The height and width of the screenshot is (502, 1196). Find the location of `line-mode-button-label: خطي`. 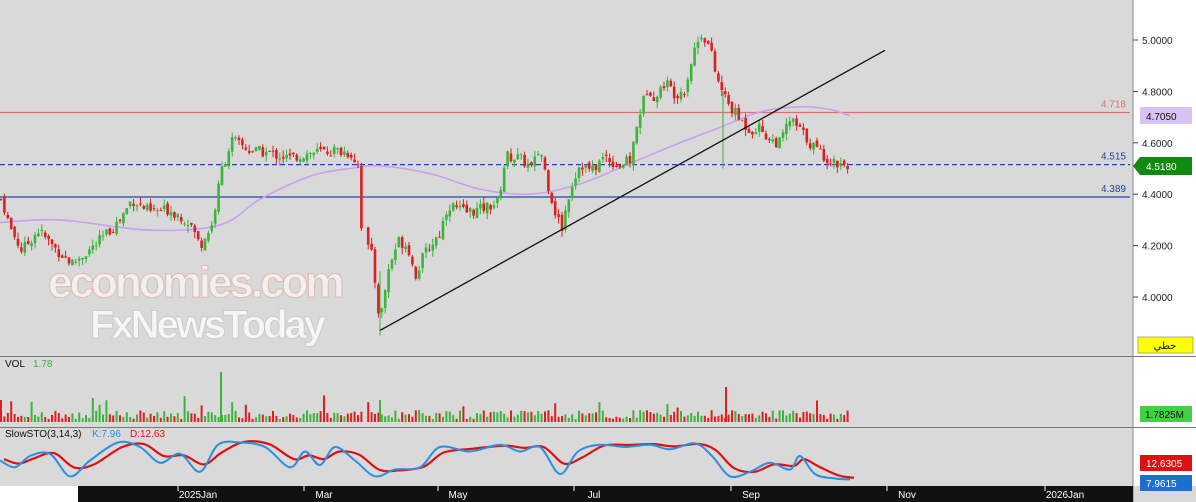

line-mode-button-label: خطي is located at coordinates (1165, 346).